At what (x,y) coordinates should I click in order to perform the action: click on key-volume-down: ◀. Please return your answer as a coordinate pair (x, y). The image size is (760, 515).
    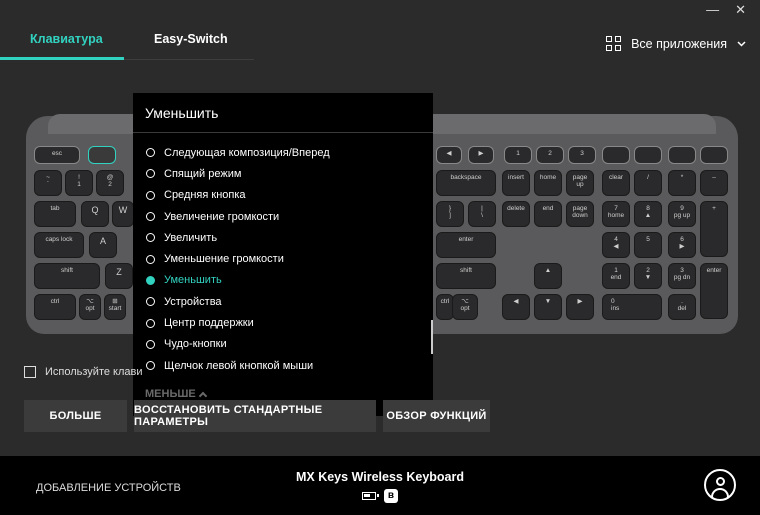
    Looking at the image, I should click on (449, 155).